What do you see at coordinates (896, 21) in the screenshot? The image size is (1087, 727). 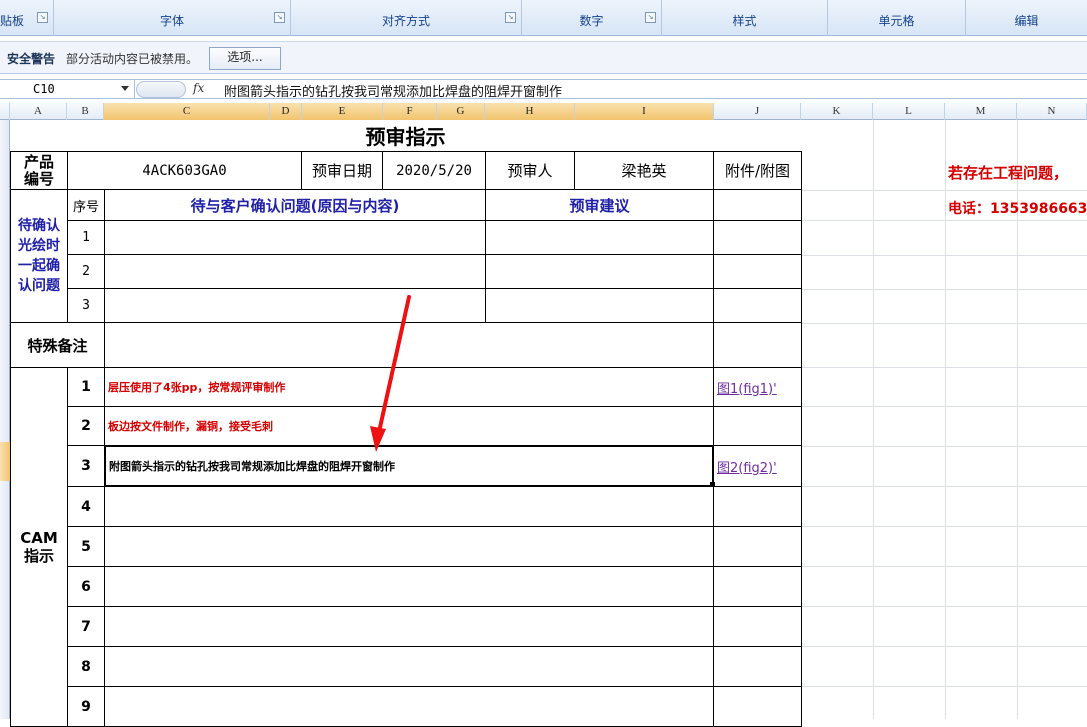 I see `ribbon-group-label: 单元格` at bounding box center [896, 21].